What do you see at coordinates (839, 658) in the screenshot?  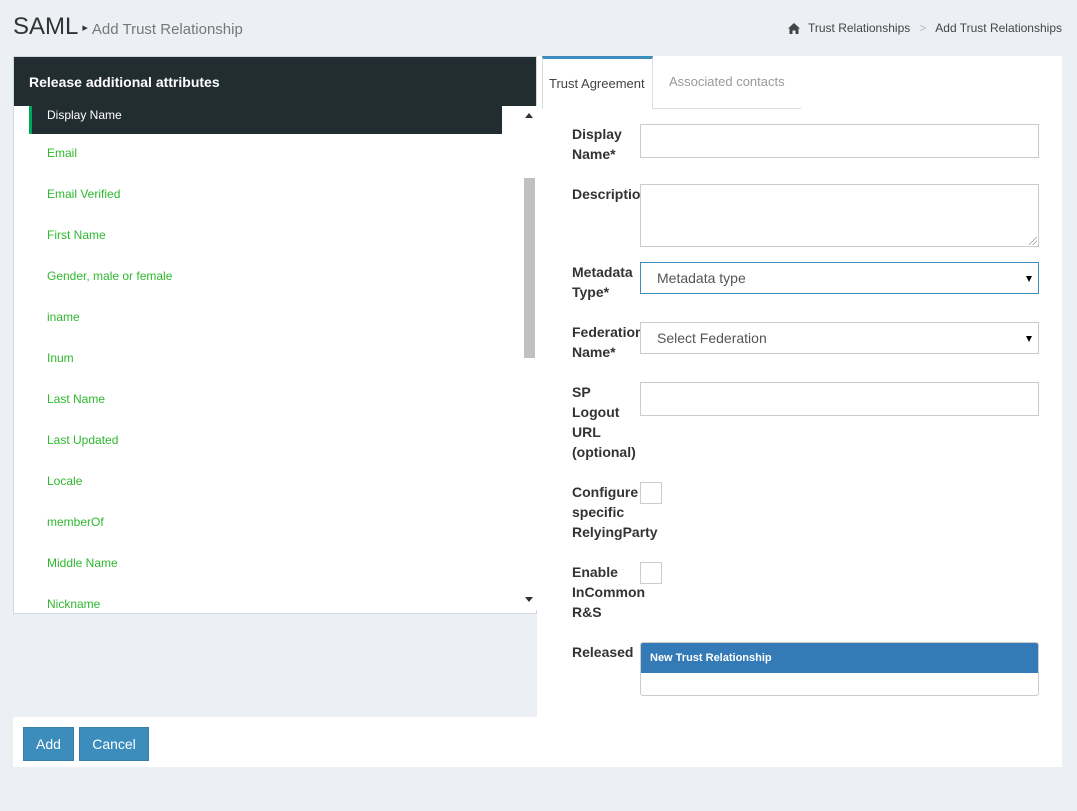 I see `released-box-title: New Trust Relationship` at bounding box center [839, 658].